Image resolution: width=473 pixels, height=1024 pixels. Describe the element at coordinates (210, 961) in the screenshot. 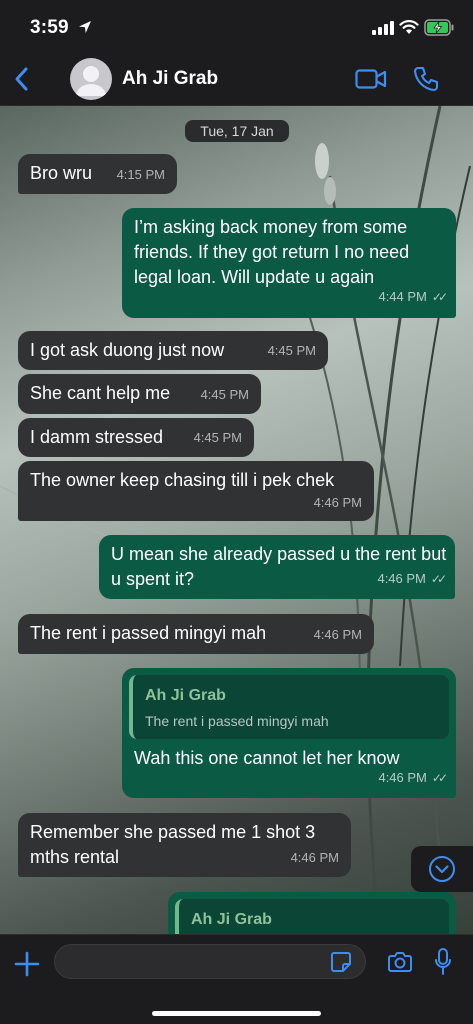

I see `message-input` at that location.